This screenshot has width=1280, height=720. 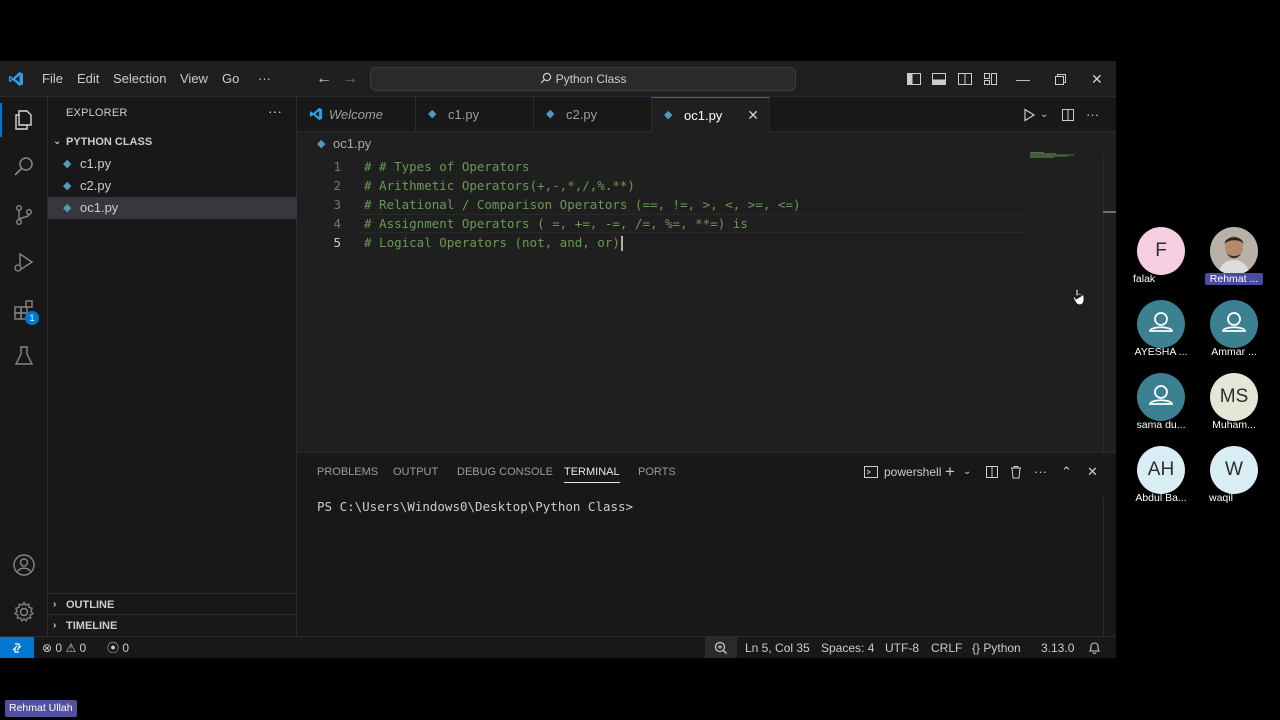 What do you see at coordinates (264, 79) in the screenshot?
I see `menu-more: ···` at bounding box center [264, 79].